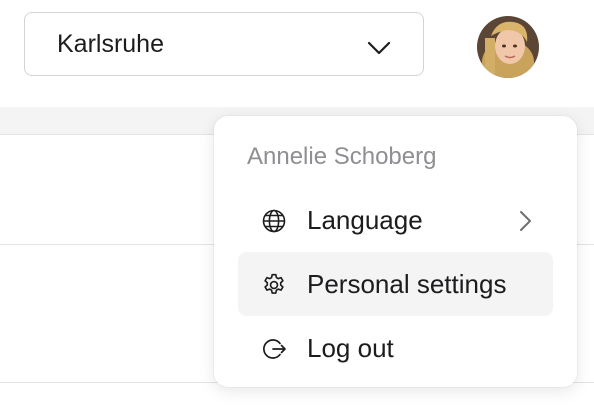 The height and width of the screenshot is (406, 594). I want to click on location-select: Karlsruhe, so click(224, 44).